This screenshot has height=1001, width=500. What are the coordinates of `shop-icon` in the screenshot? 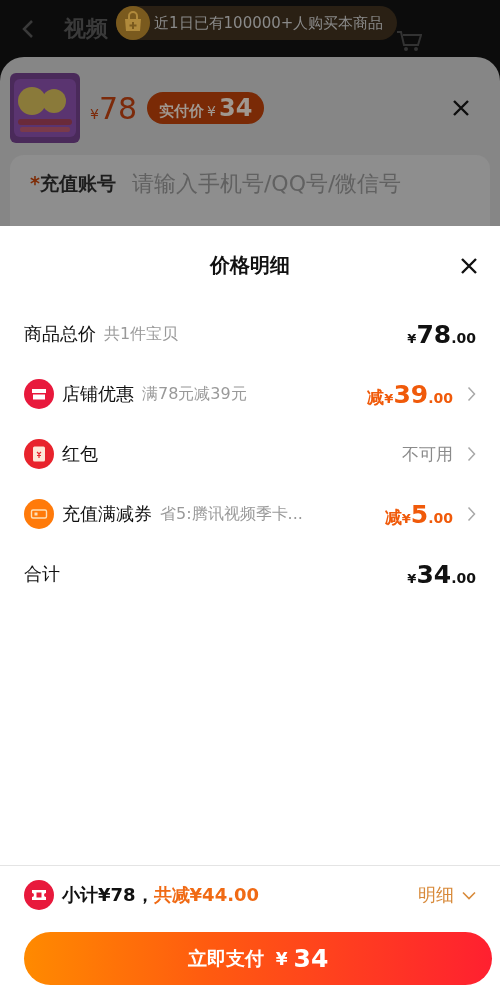 It's located at (39, 394).